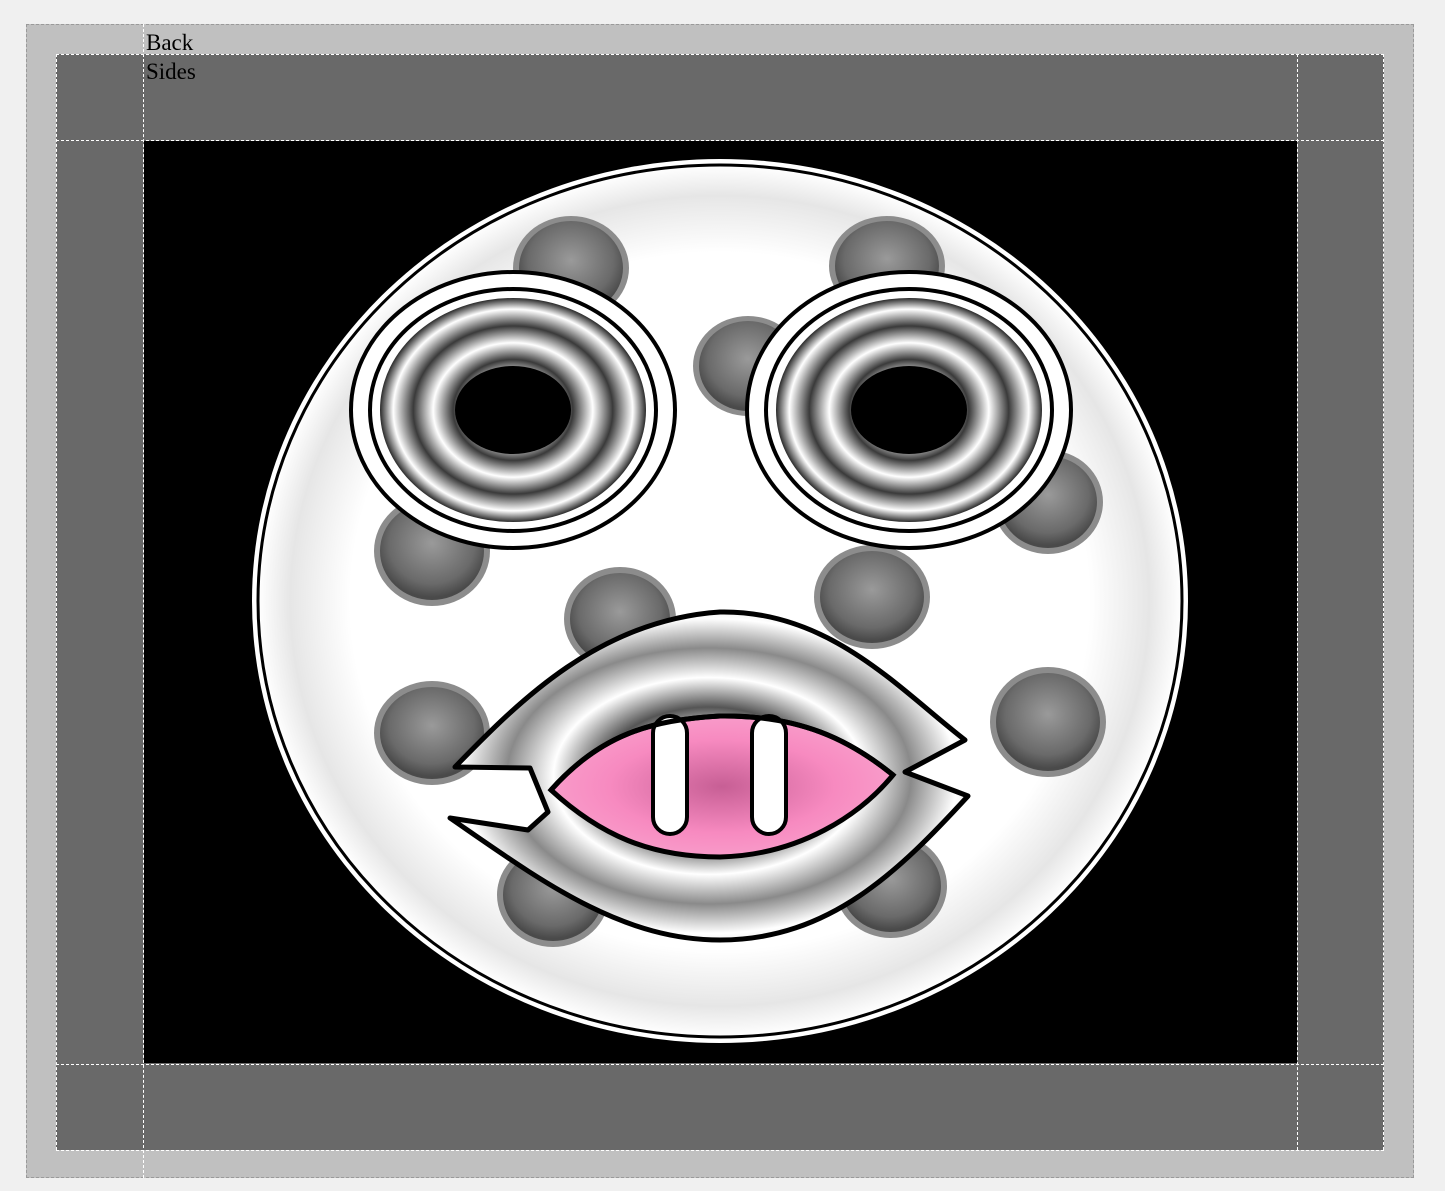 The image size is (1445, 1191). I want to click on sides-label: Sides, so click(171, 71).